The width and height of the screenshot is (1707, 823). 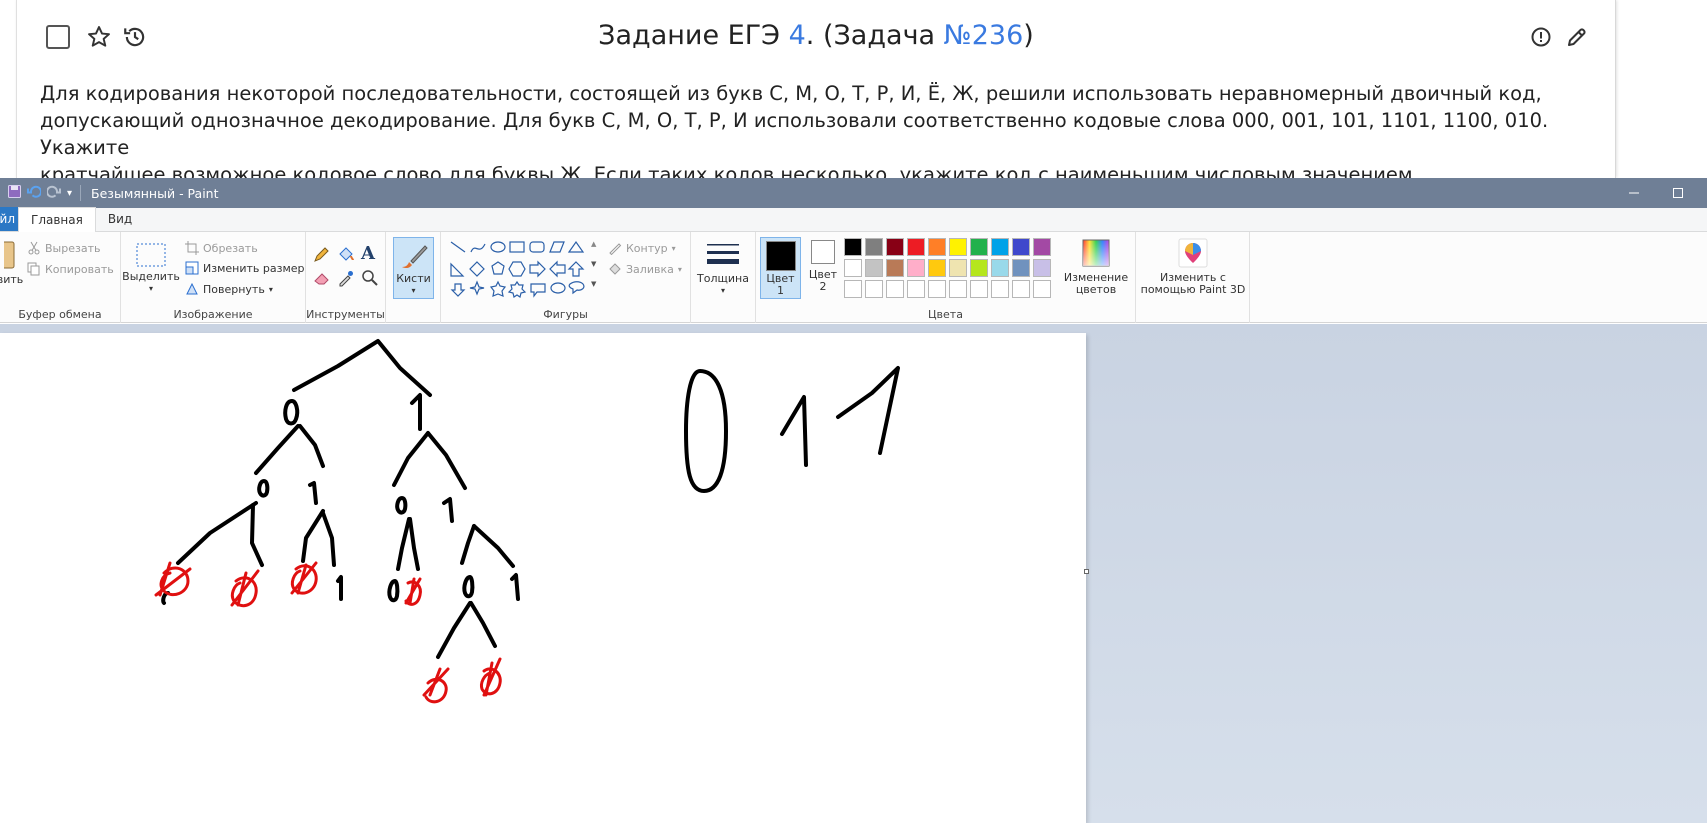 I want to click on color2-swatch, so click(x=823, y=252).